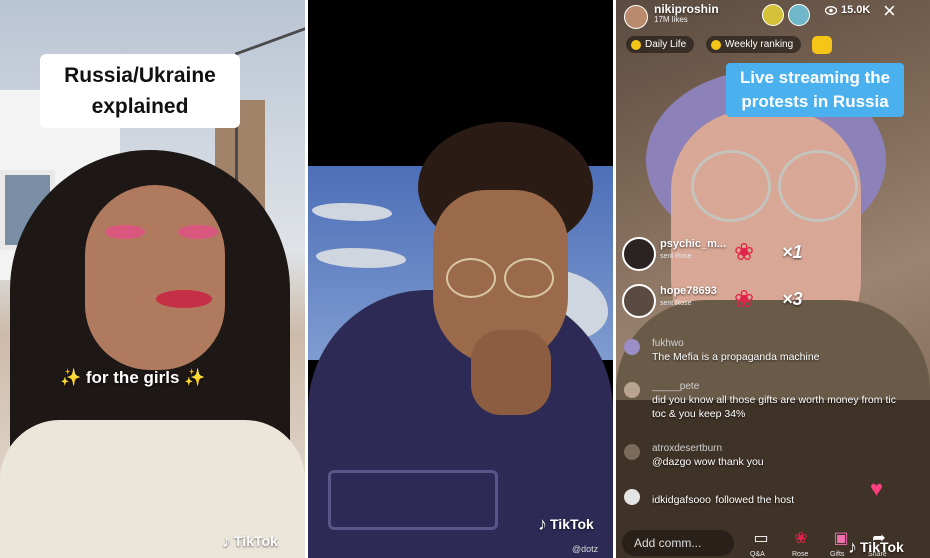 This screenshot has height=558, width=930. Describe the element at coordinates (687, 448) in the screenshot. I see `commenter-name: atroxdesertburn` at that location.